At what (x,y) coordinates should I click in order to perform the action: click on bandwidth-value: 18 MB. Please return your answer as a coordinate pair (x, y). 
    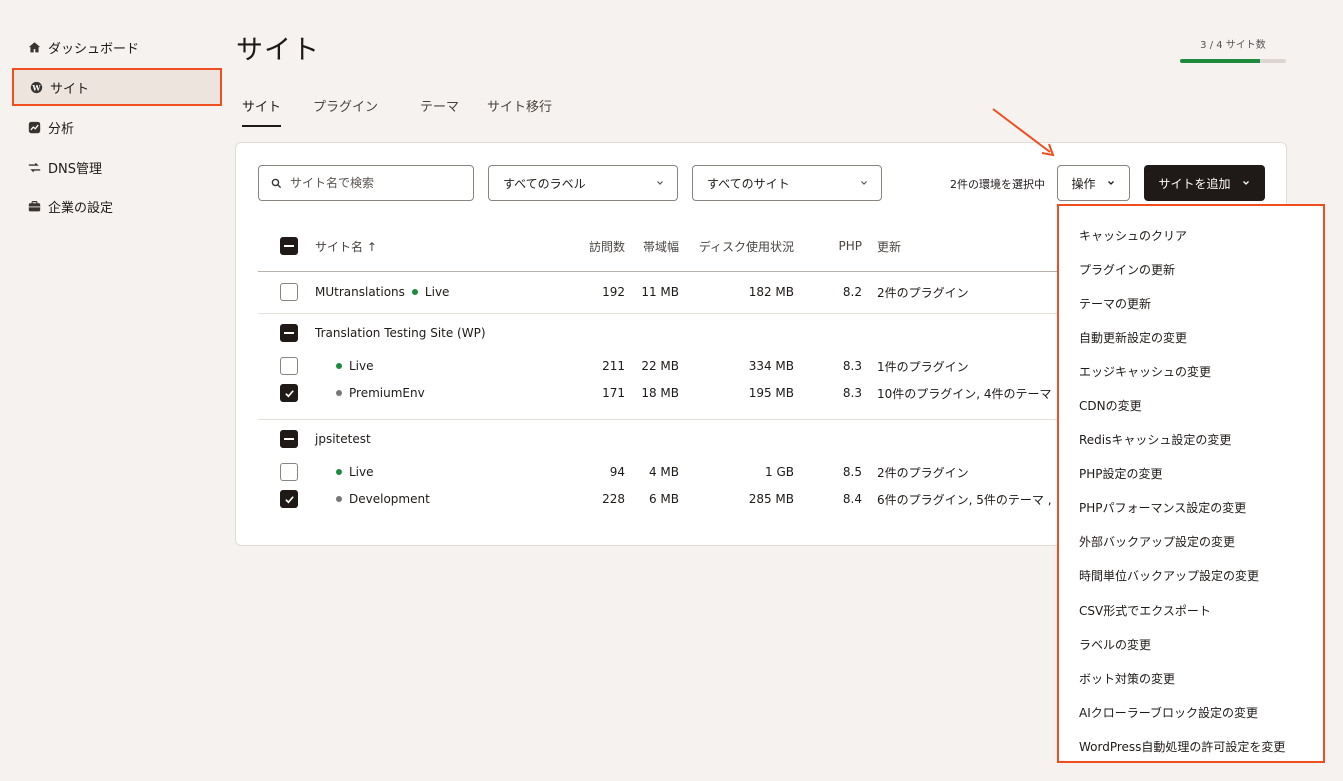
    Looking at the image, I should click on (660, 393).